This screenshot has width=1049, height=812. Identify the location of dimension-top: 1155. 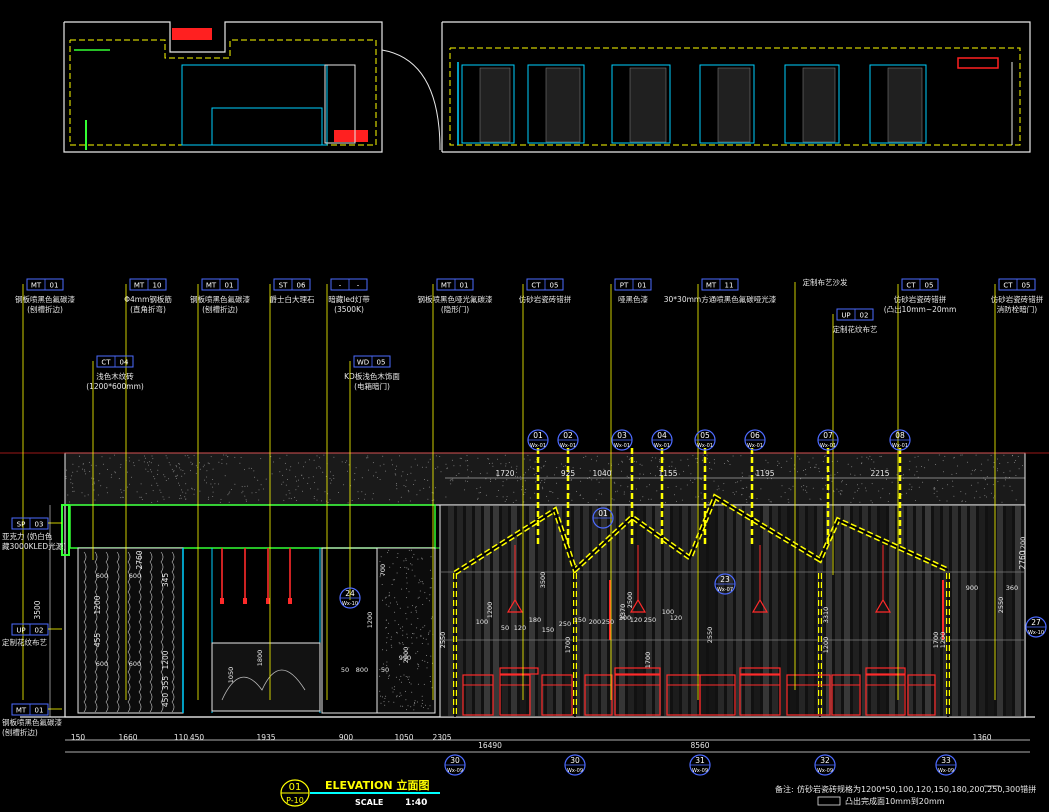
(667, 473).